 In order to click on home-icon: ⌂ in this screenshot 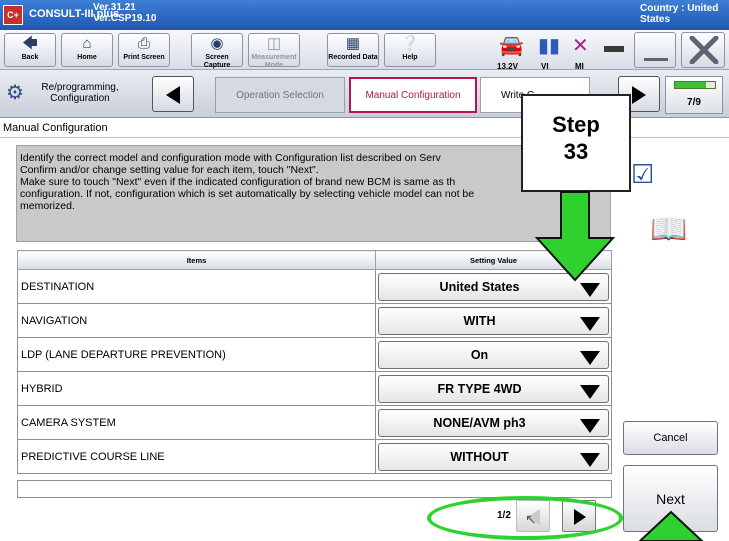, I will do `click(87, 43)`.